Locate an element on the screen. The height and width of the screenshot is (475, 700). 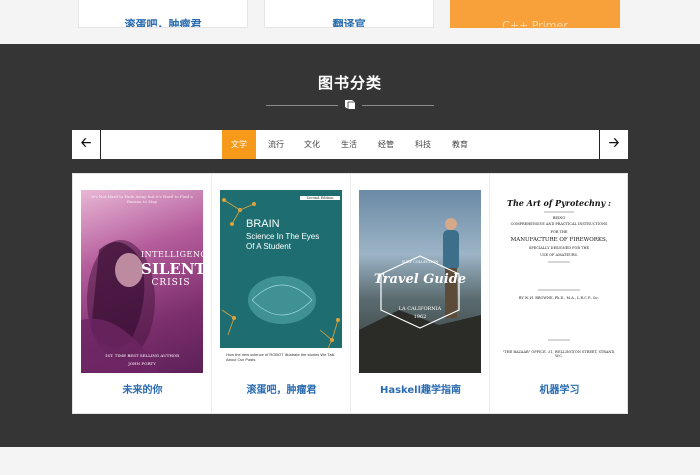
top-book-title: 滚蛋吧，肿瘤君 is located at coordinates (163, 21).